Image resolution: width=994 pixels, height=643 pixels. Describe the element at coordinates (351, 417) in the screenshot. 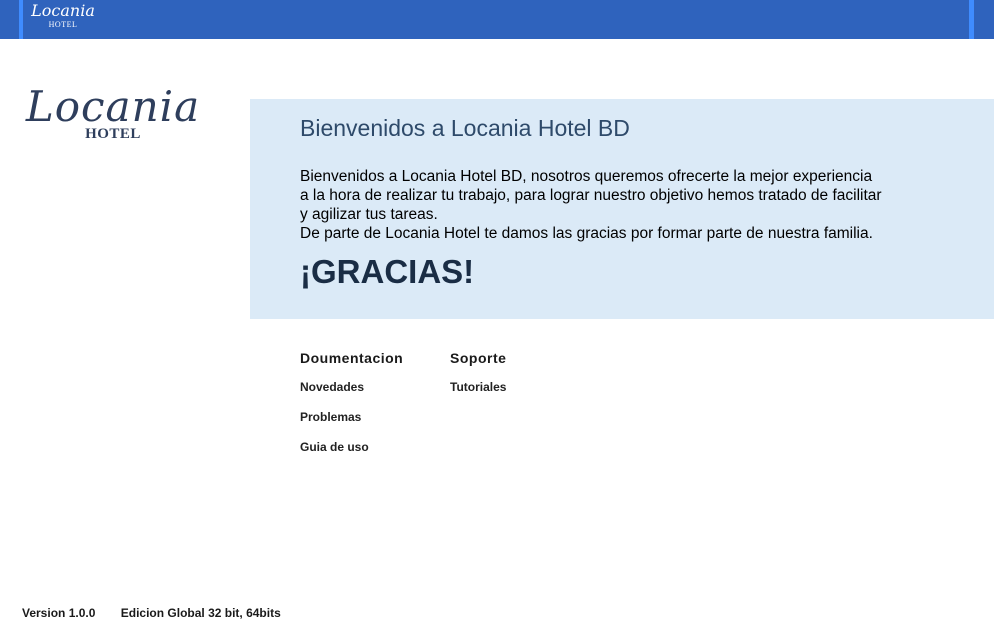

I see `link-problemas: Problemas` at that location.